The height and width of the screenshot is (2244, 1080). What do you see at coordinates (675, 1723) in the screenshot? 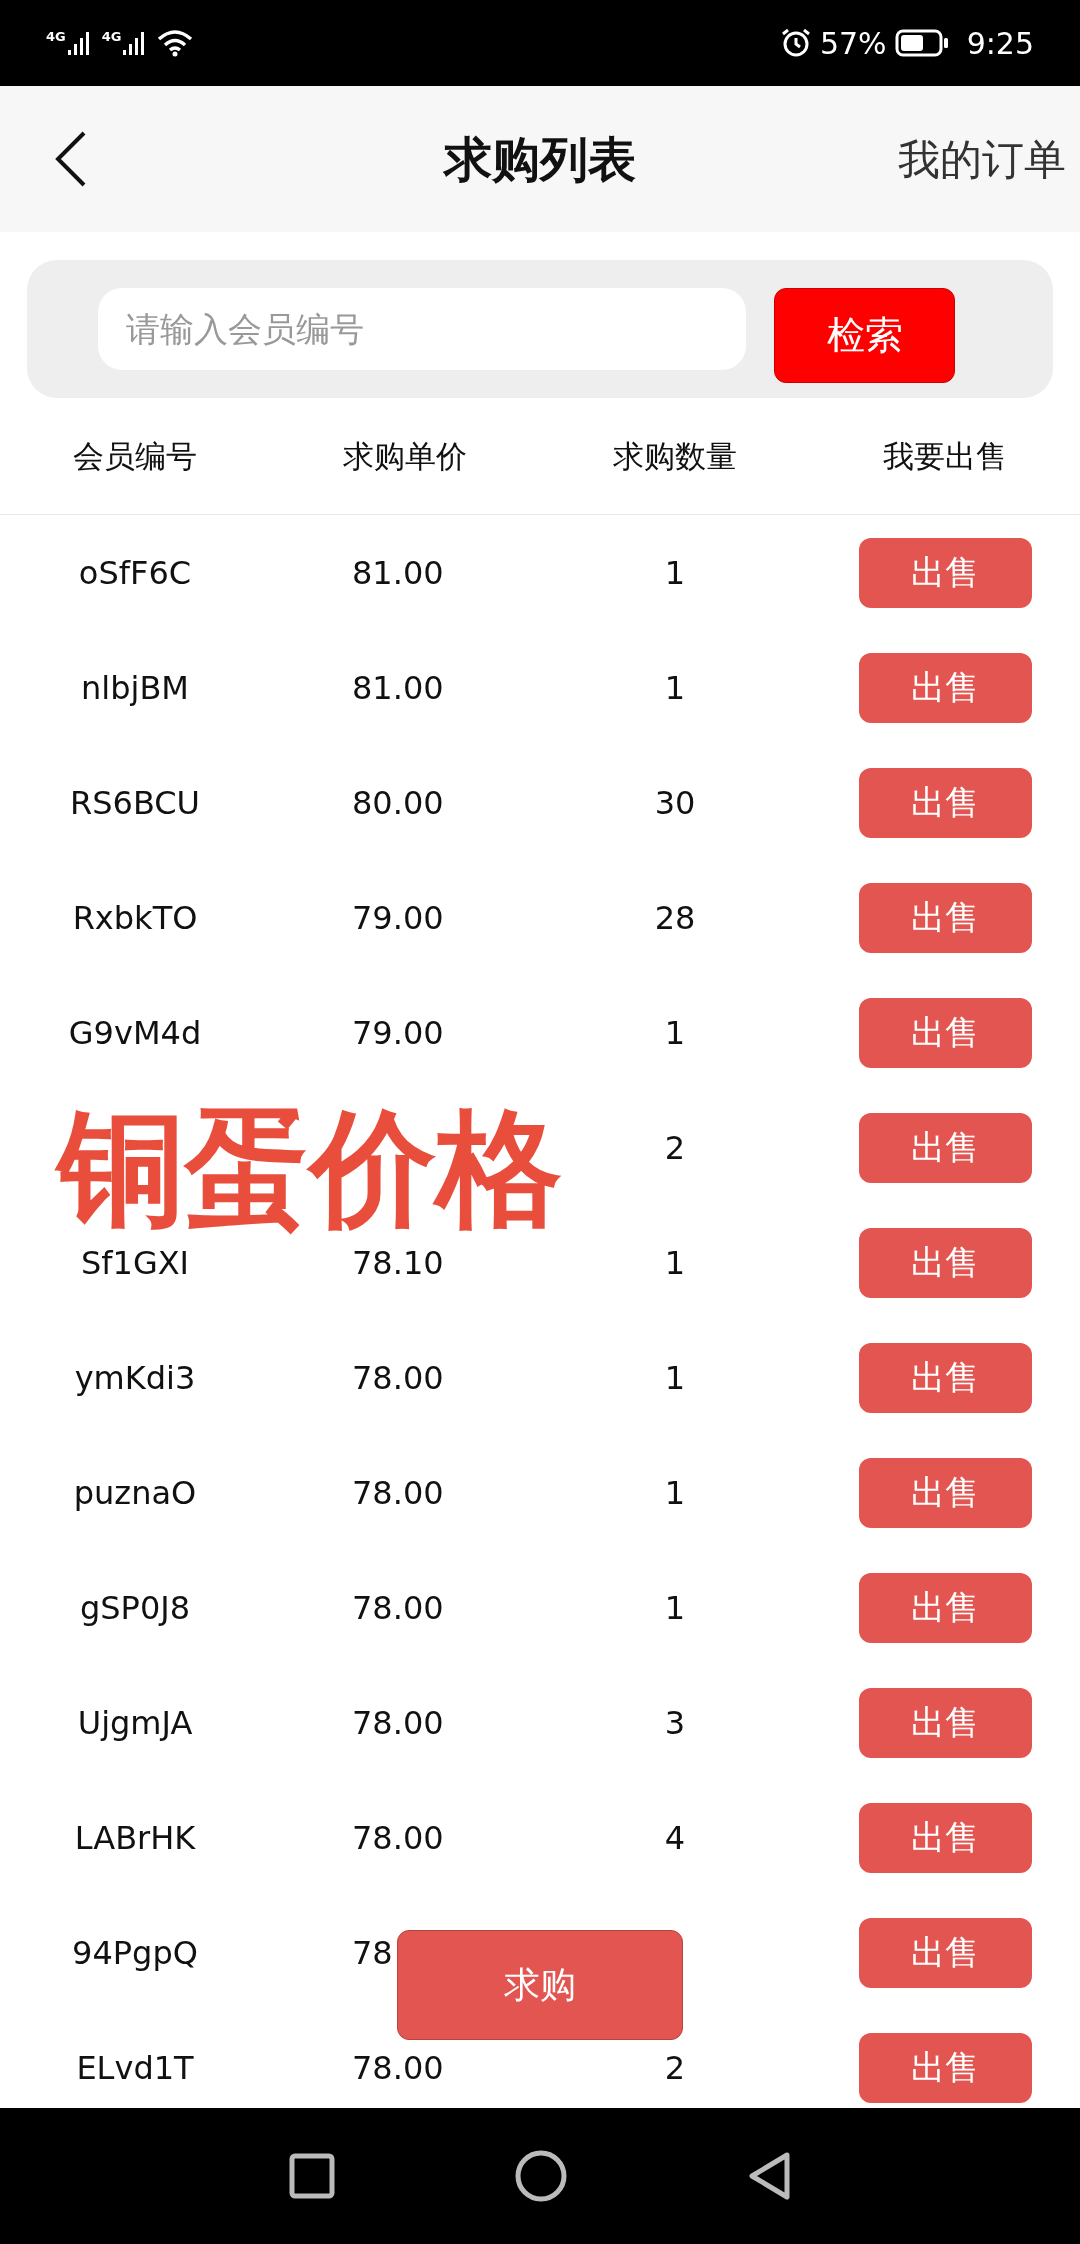
I see `quantity: 3` at bounding box center [675, 1723].